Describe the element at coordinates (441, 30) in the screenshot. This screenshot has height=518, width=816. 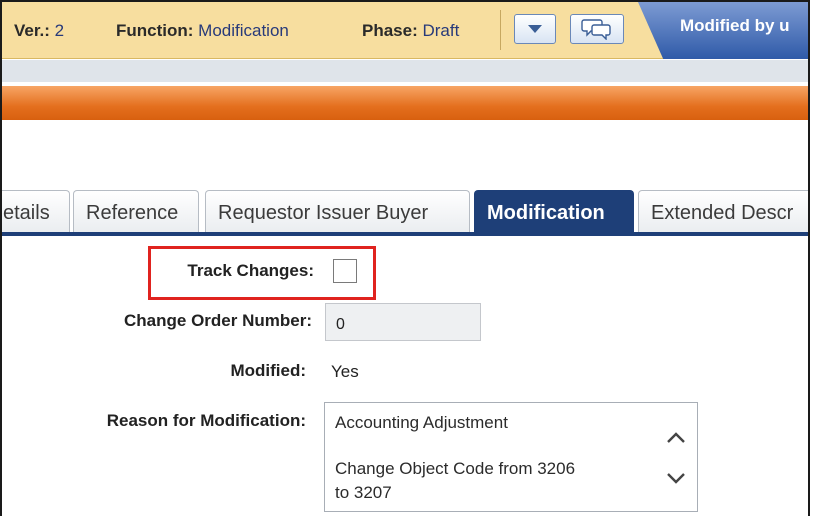
I see `phase-value: Draft` at that location.